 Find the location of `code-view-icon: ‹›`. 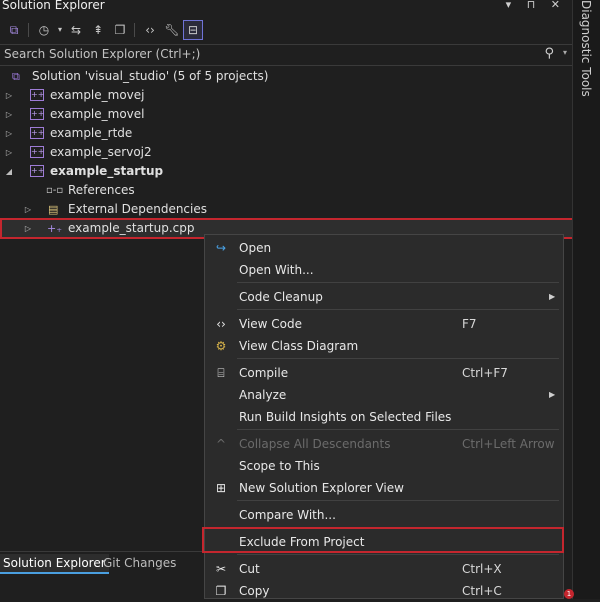

code-view-icon: ‹› is located at coordinates (150, 30).